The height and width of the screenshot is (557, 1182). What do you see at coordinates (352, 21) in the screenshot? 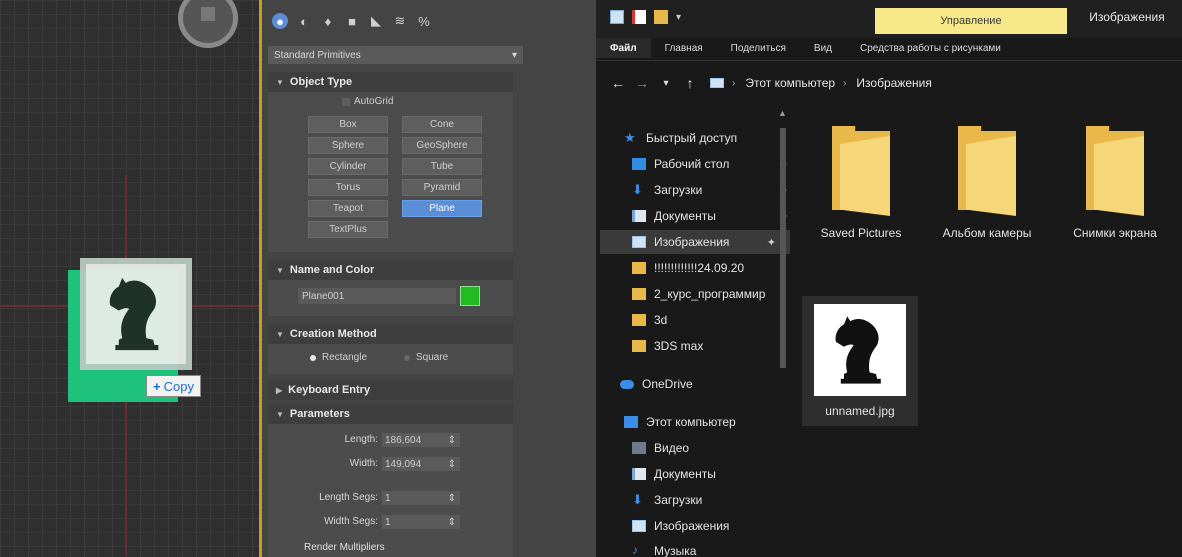
I see `motion-tab-icon: ■` at bounding box center [352, 21].